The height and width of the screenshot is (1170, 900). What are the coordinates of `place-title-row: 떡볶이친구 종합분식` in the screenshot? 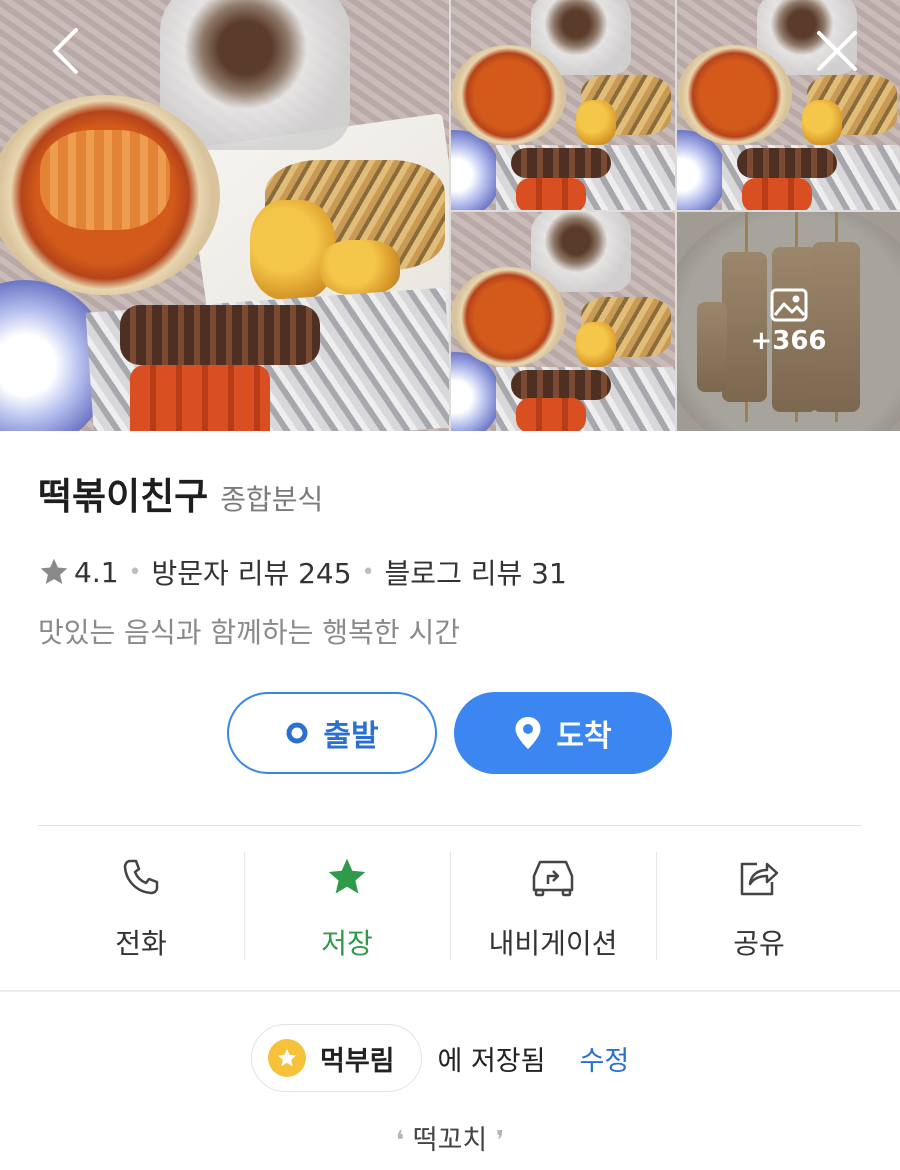 It's located at (180, 493).